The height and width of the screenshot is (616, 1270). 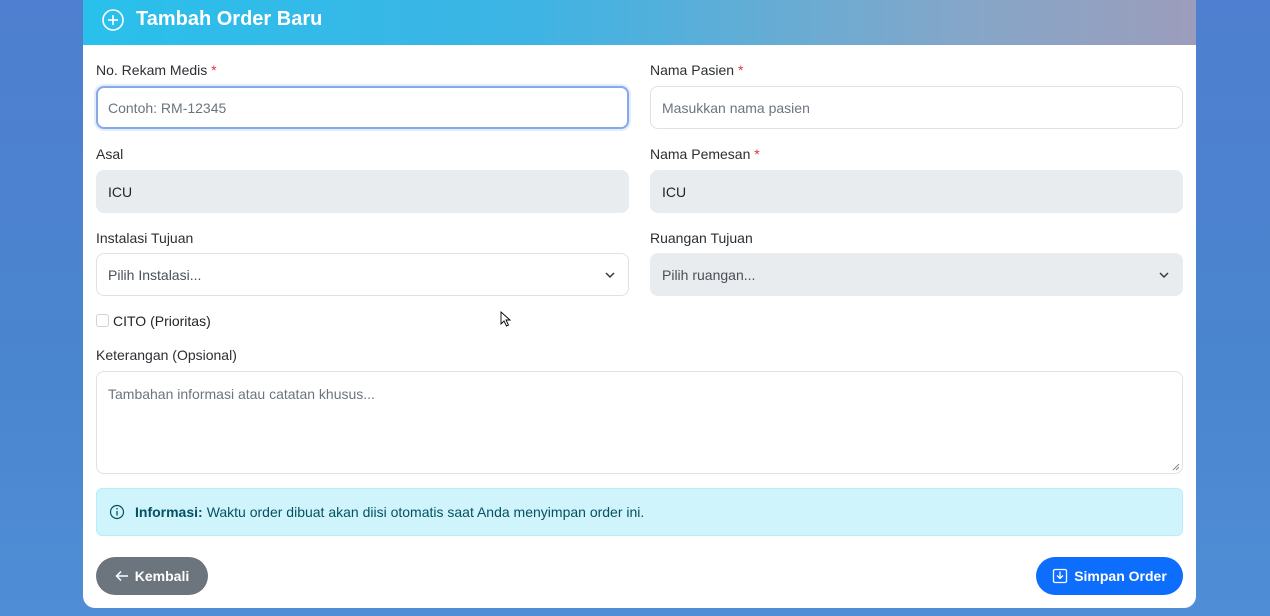 I want to click on nama-pasien-input: Masukkan nama pasien, so click(x=916, y=107).